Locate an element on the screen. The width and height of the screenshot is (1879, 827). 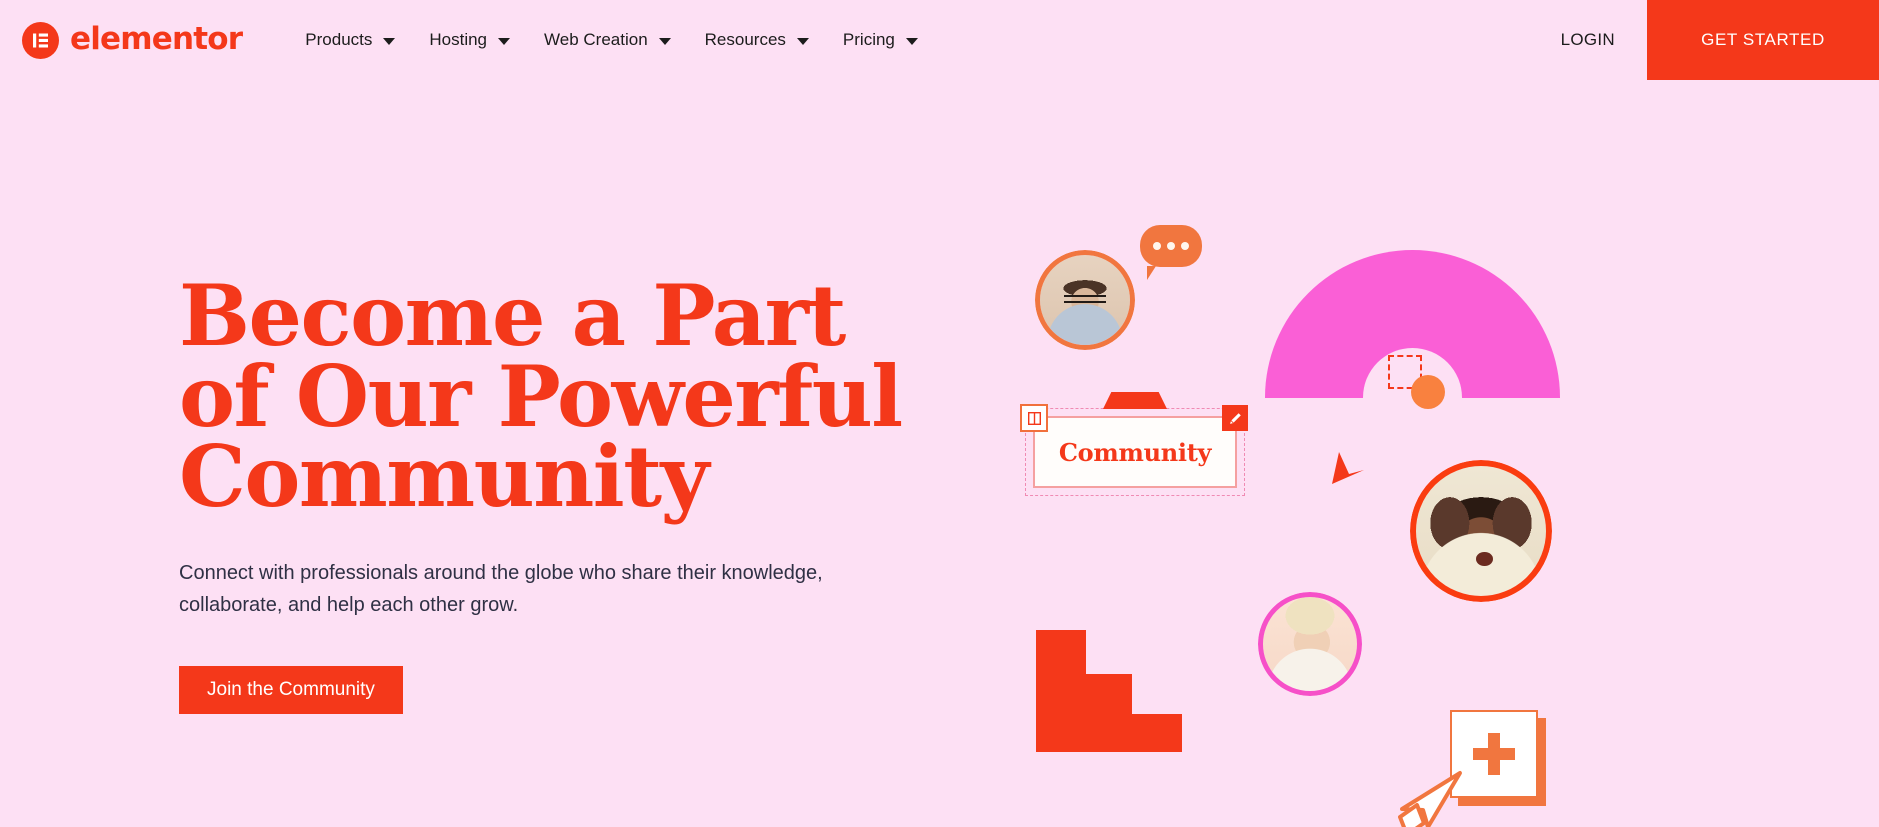
elementor-logo-icon is located at coordinates (40, 40).